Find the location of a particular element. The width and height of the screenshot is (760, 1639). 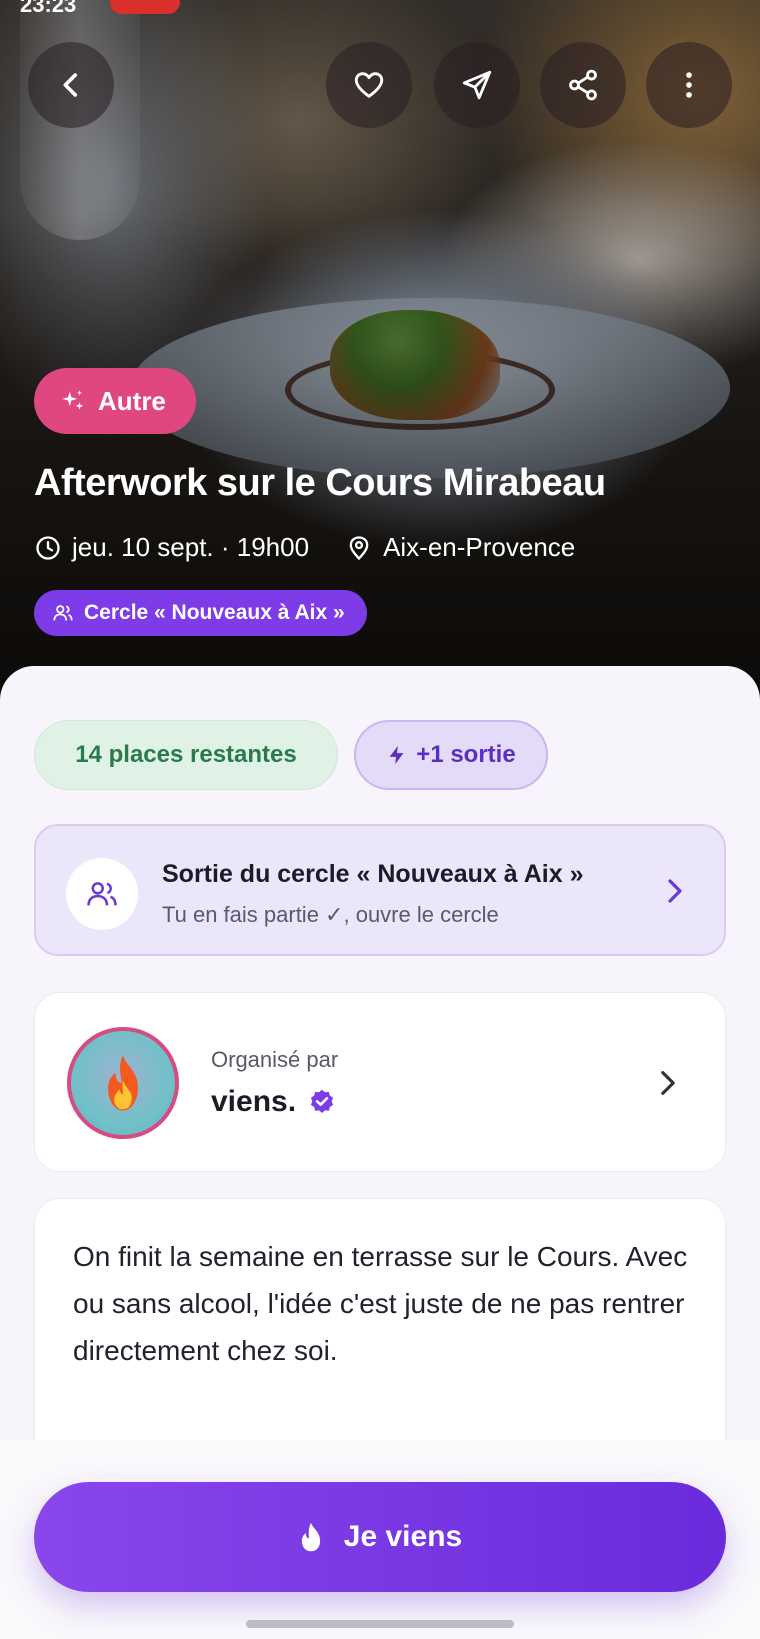

recording-indicator is located at coordinates (145, 7).